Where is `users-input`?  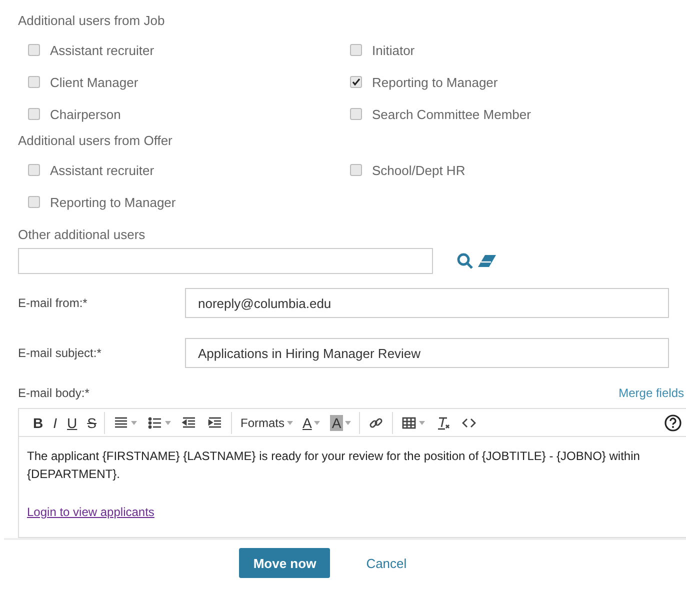
users-input is located at coordinates (225, 261).